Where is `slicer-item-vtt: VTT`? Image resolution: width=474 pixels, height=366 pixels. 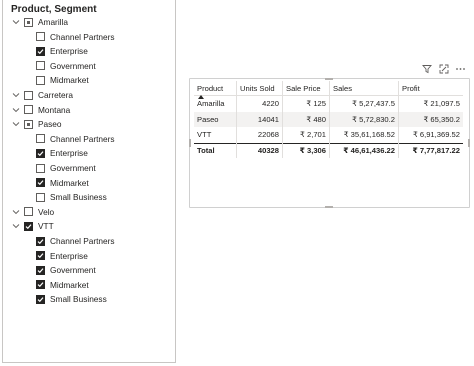 slicer-item-vtt: VTT is located at coordinates (32, 226).